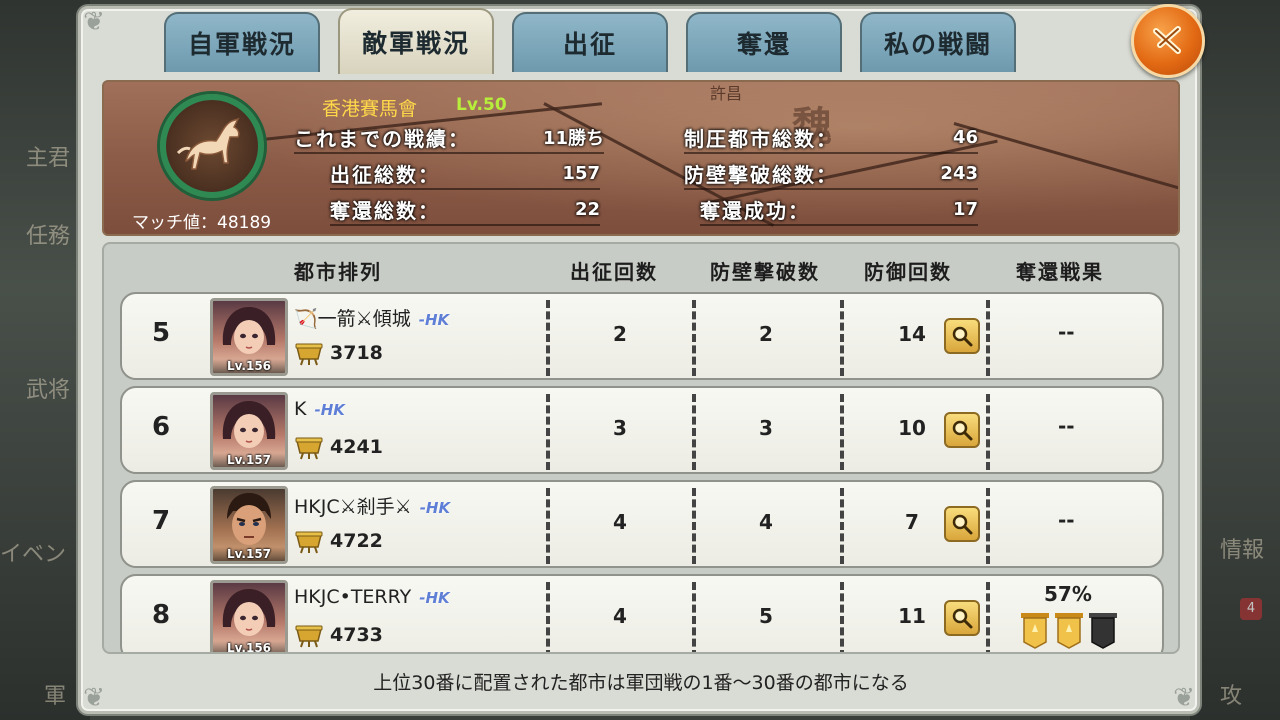  Describe the element at coordinates (356, 635) in the screenshot. I see `power-value: 4733` at that location.